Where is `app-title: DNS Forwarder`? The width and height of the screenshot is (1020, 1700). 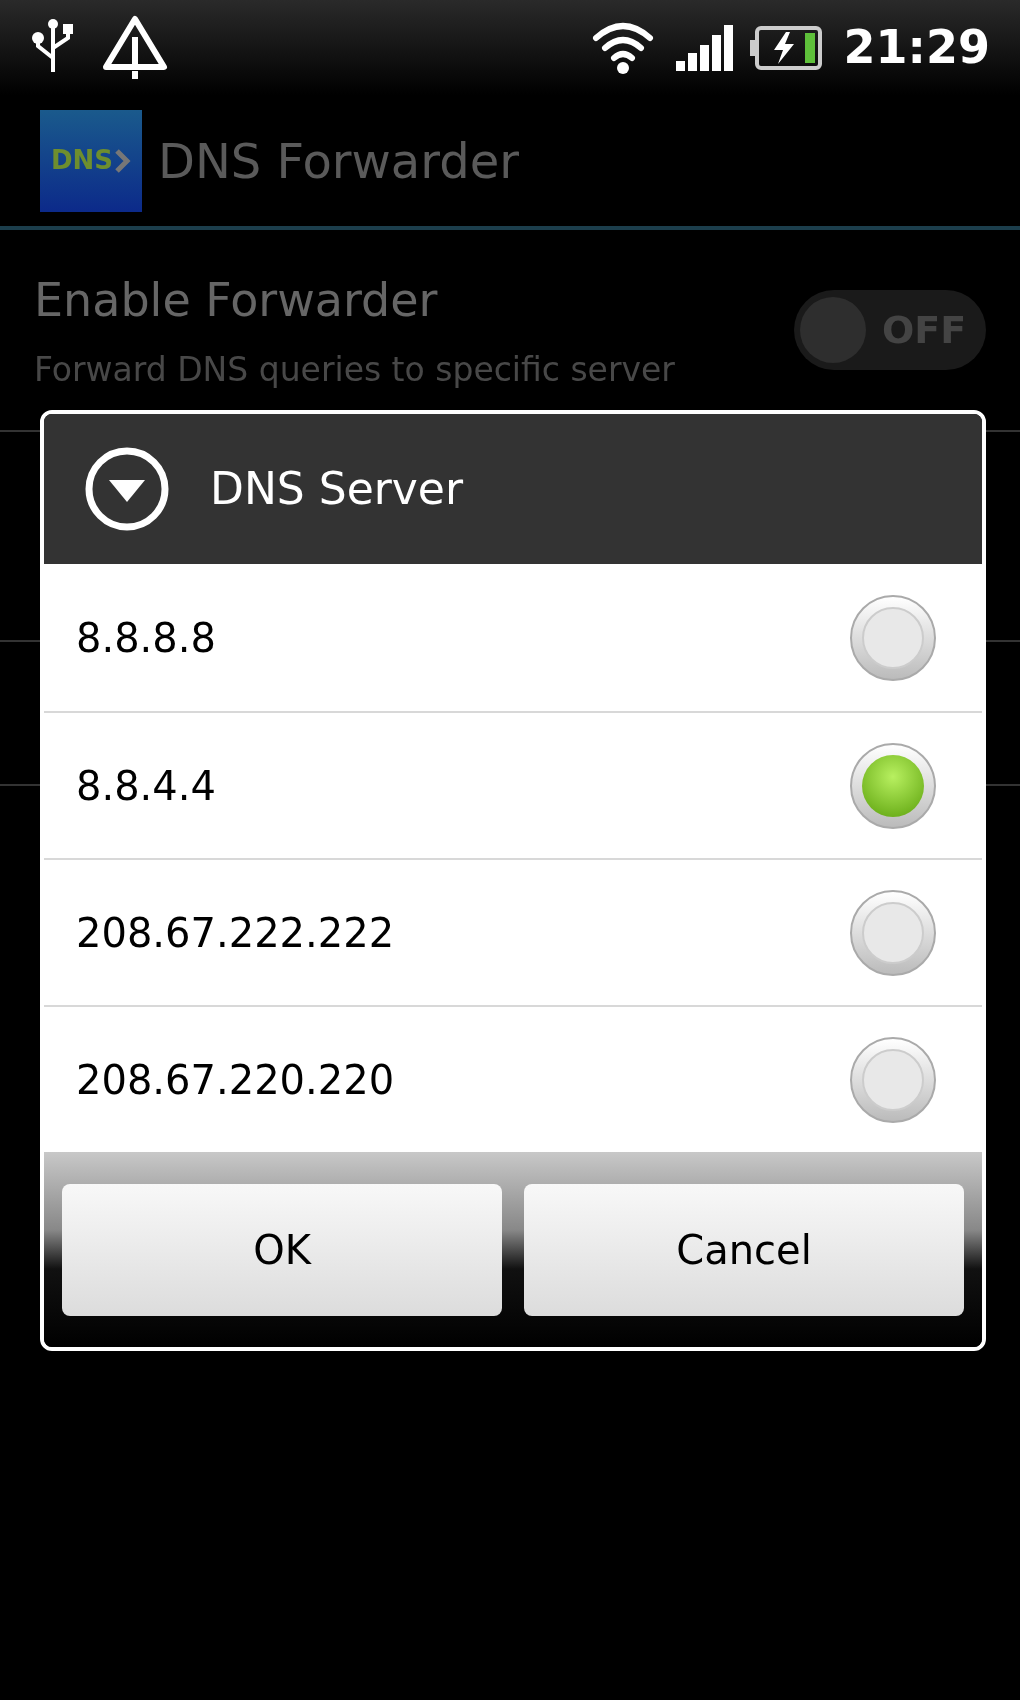 app-title: DNS Forwarder is located at coordinates (338, 161).